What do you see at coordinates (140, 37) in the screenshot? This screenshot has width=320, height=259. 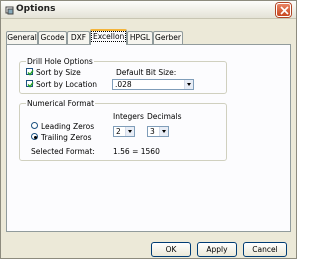 I see `tab-hpgl: HPGL` at bounding box center [140, 37].